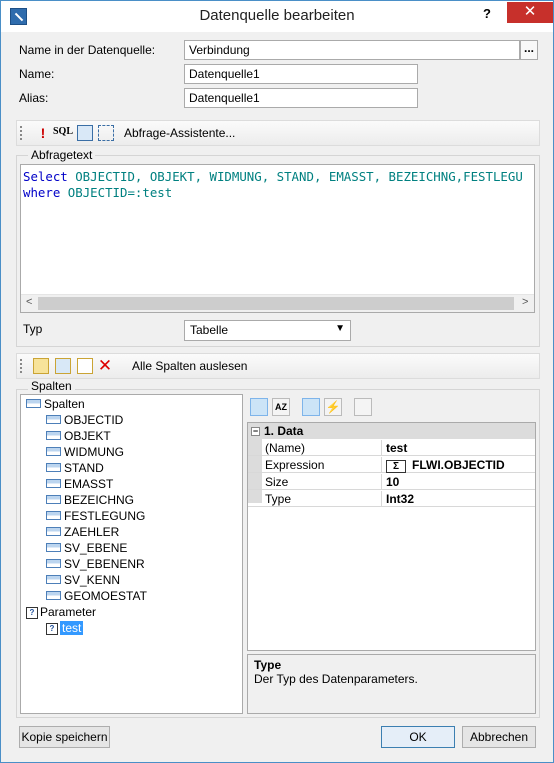  I want to click on type-label: Typ, so click(33, 329).